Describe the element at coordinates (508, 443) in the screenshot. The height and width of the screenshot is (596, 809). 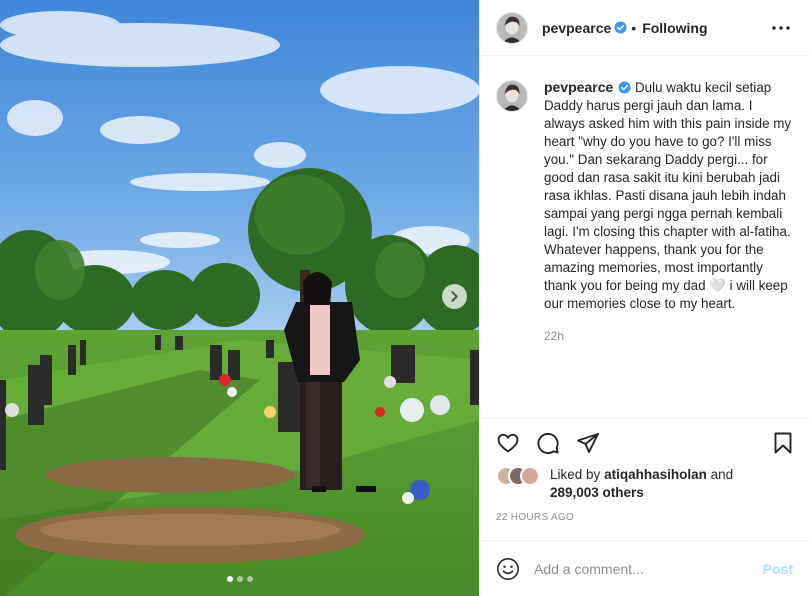
I see `heart-icon` at that location.